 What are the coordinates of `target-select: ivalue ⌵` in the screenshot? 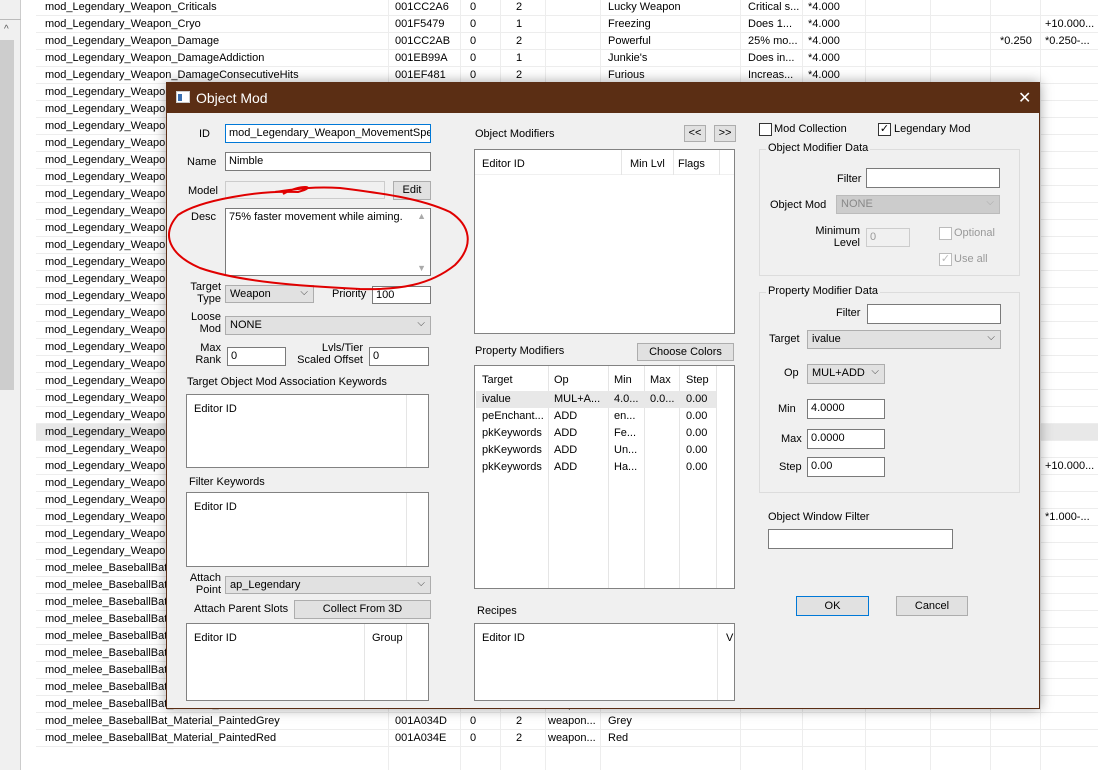 It's located at (904, 339).